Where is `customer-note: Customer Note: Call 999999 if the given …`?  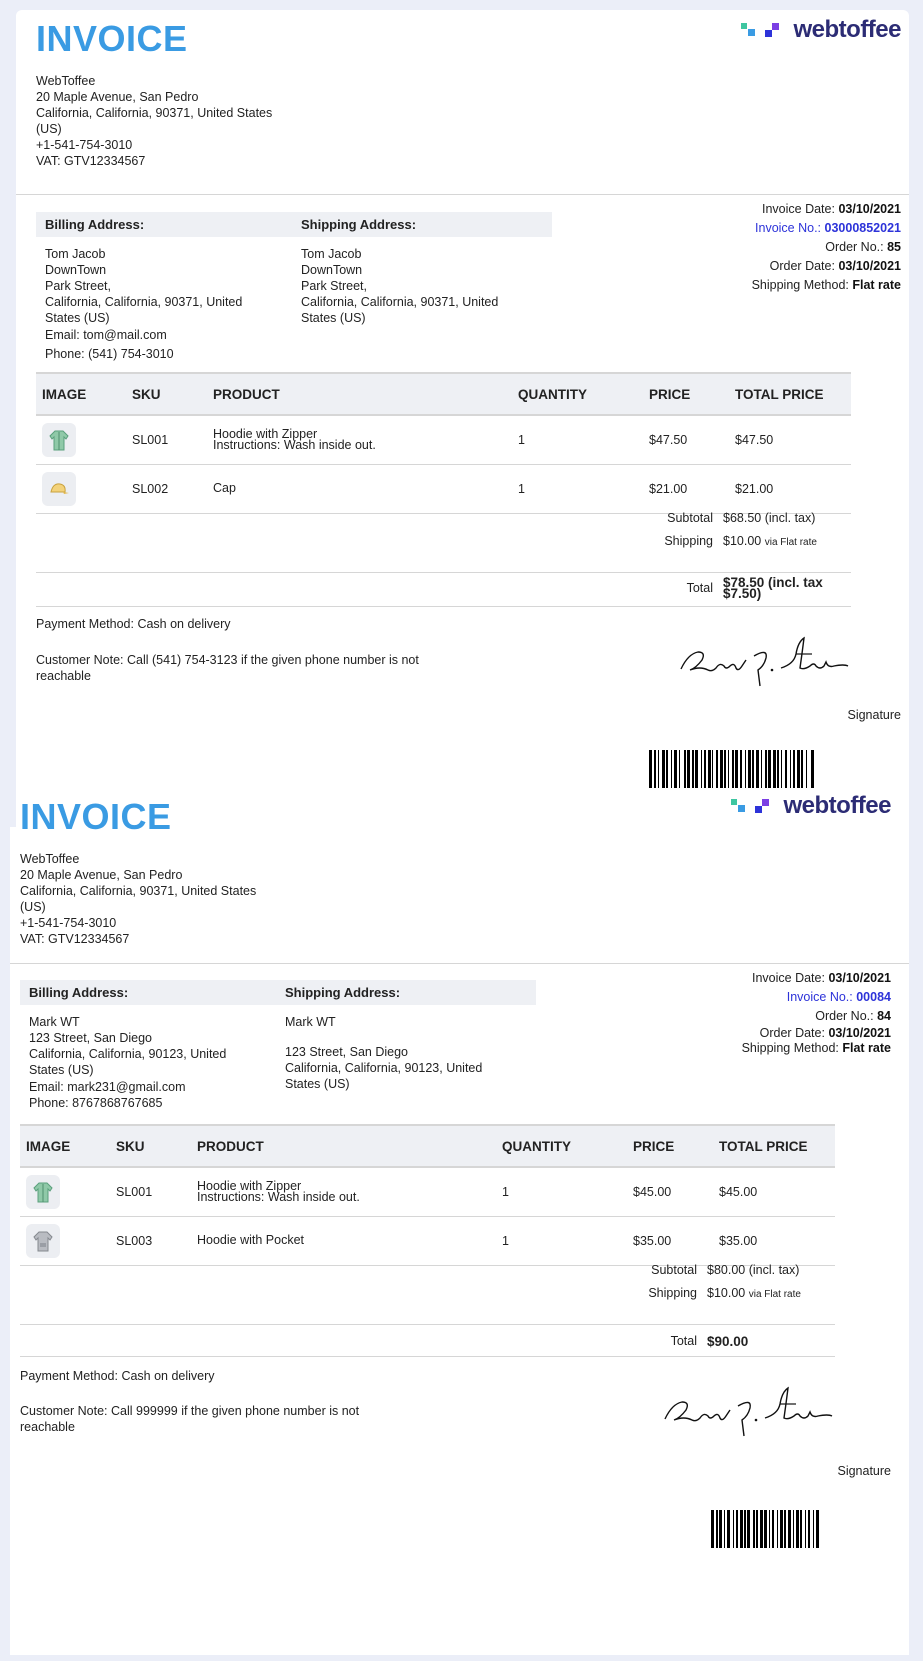 customer-note: Customer Note: Call 999999 if the given … is located at coordinates (190, 1419).